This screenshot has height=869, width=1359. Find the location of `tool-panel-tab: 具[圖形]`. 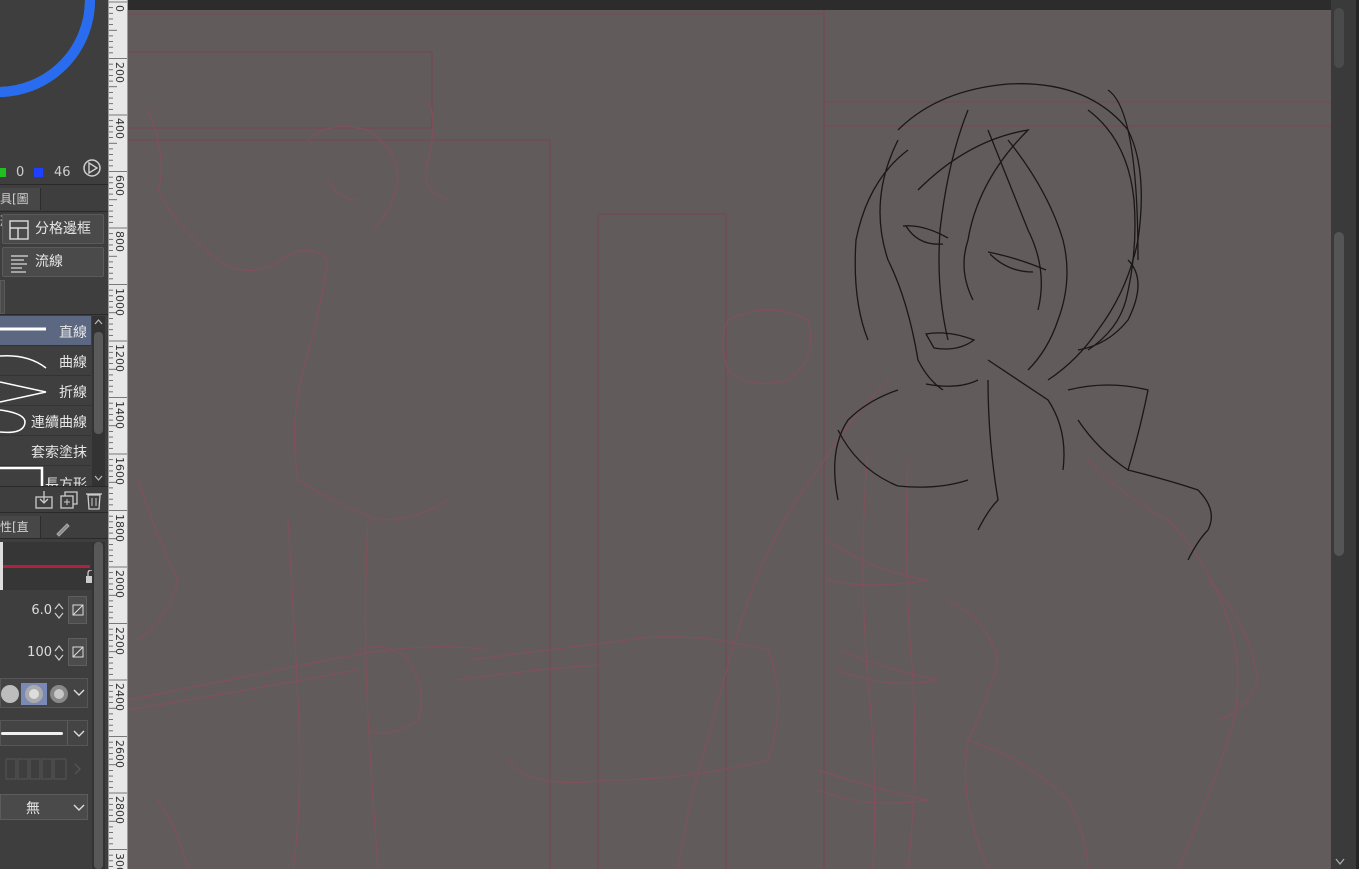

tool-panel-tab: 具[圖形] is located at coordinates (20, 208).